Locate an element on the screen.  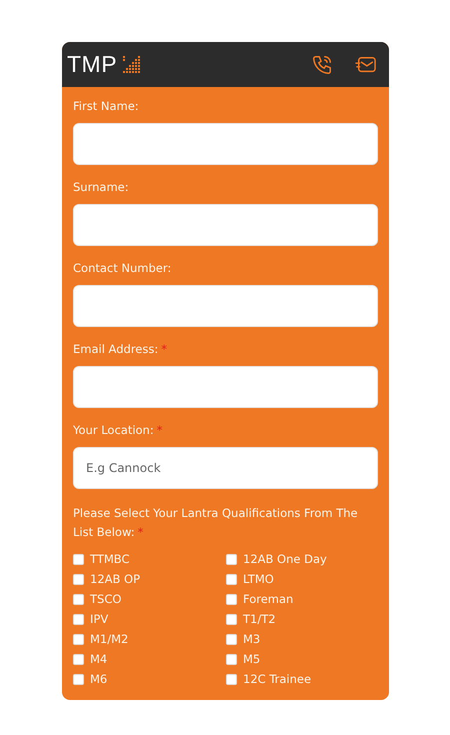
field-label: Contact Number: is located at coordinates (122, 268).